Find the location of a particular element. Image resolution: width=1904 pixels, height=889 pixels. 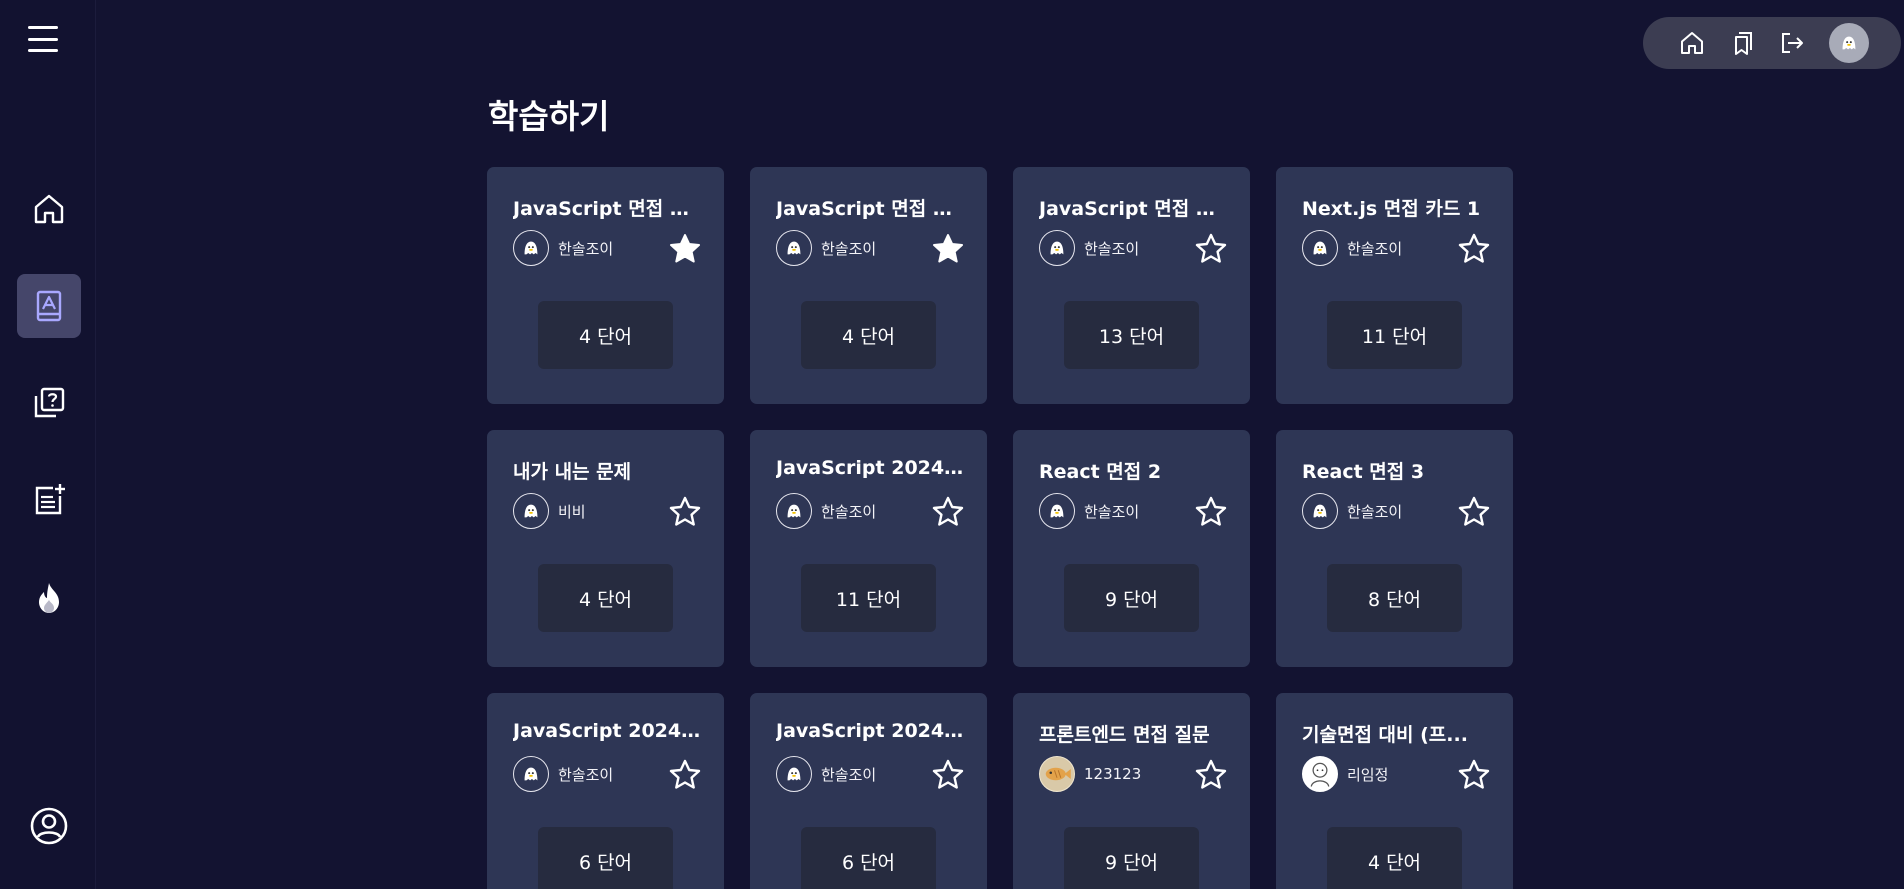

user-avatar-button is located at coordinates (1849, 43).